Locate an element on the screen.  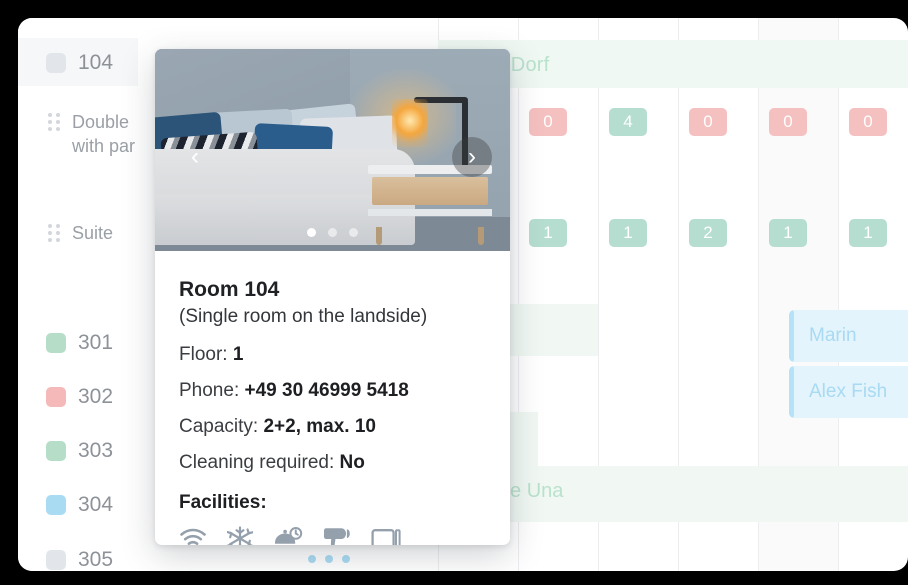
booking-block-blue: Alex Fish is located at coordinates (848, 392).